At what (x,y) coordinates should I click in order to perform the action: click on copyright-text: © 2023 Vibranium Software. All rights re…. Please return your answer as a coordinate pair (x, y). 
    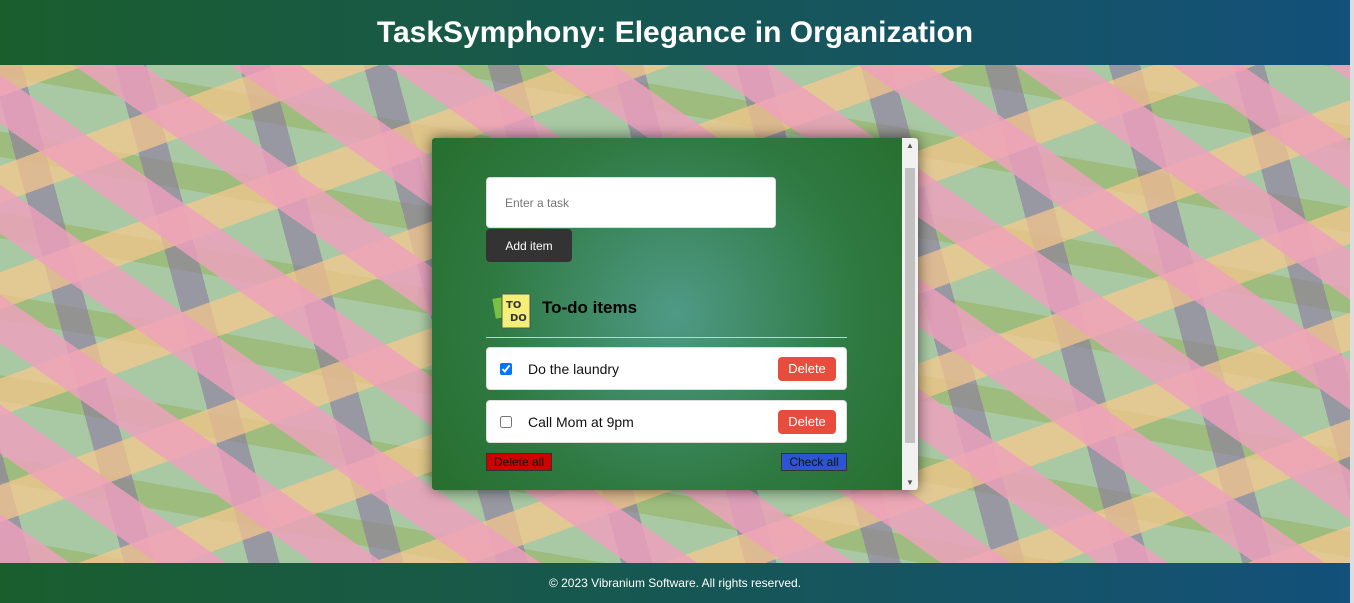
    Looking at the image, I should click on (675, 583).